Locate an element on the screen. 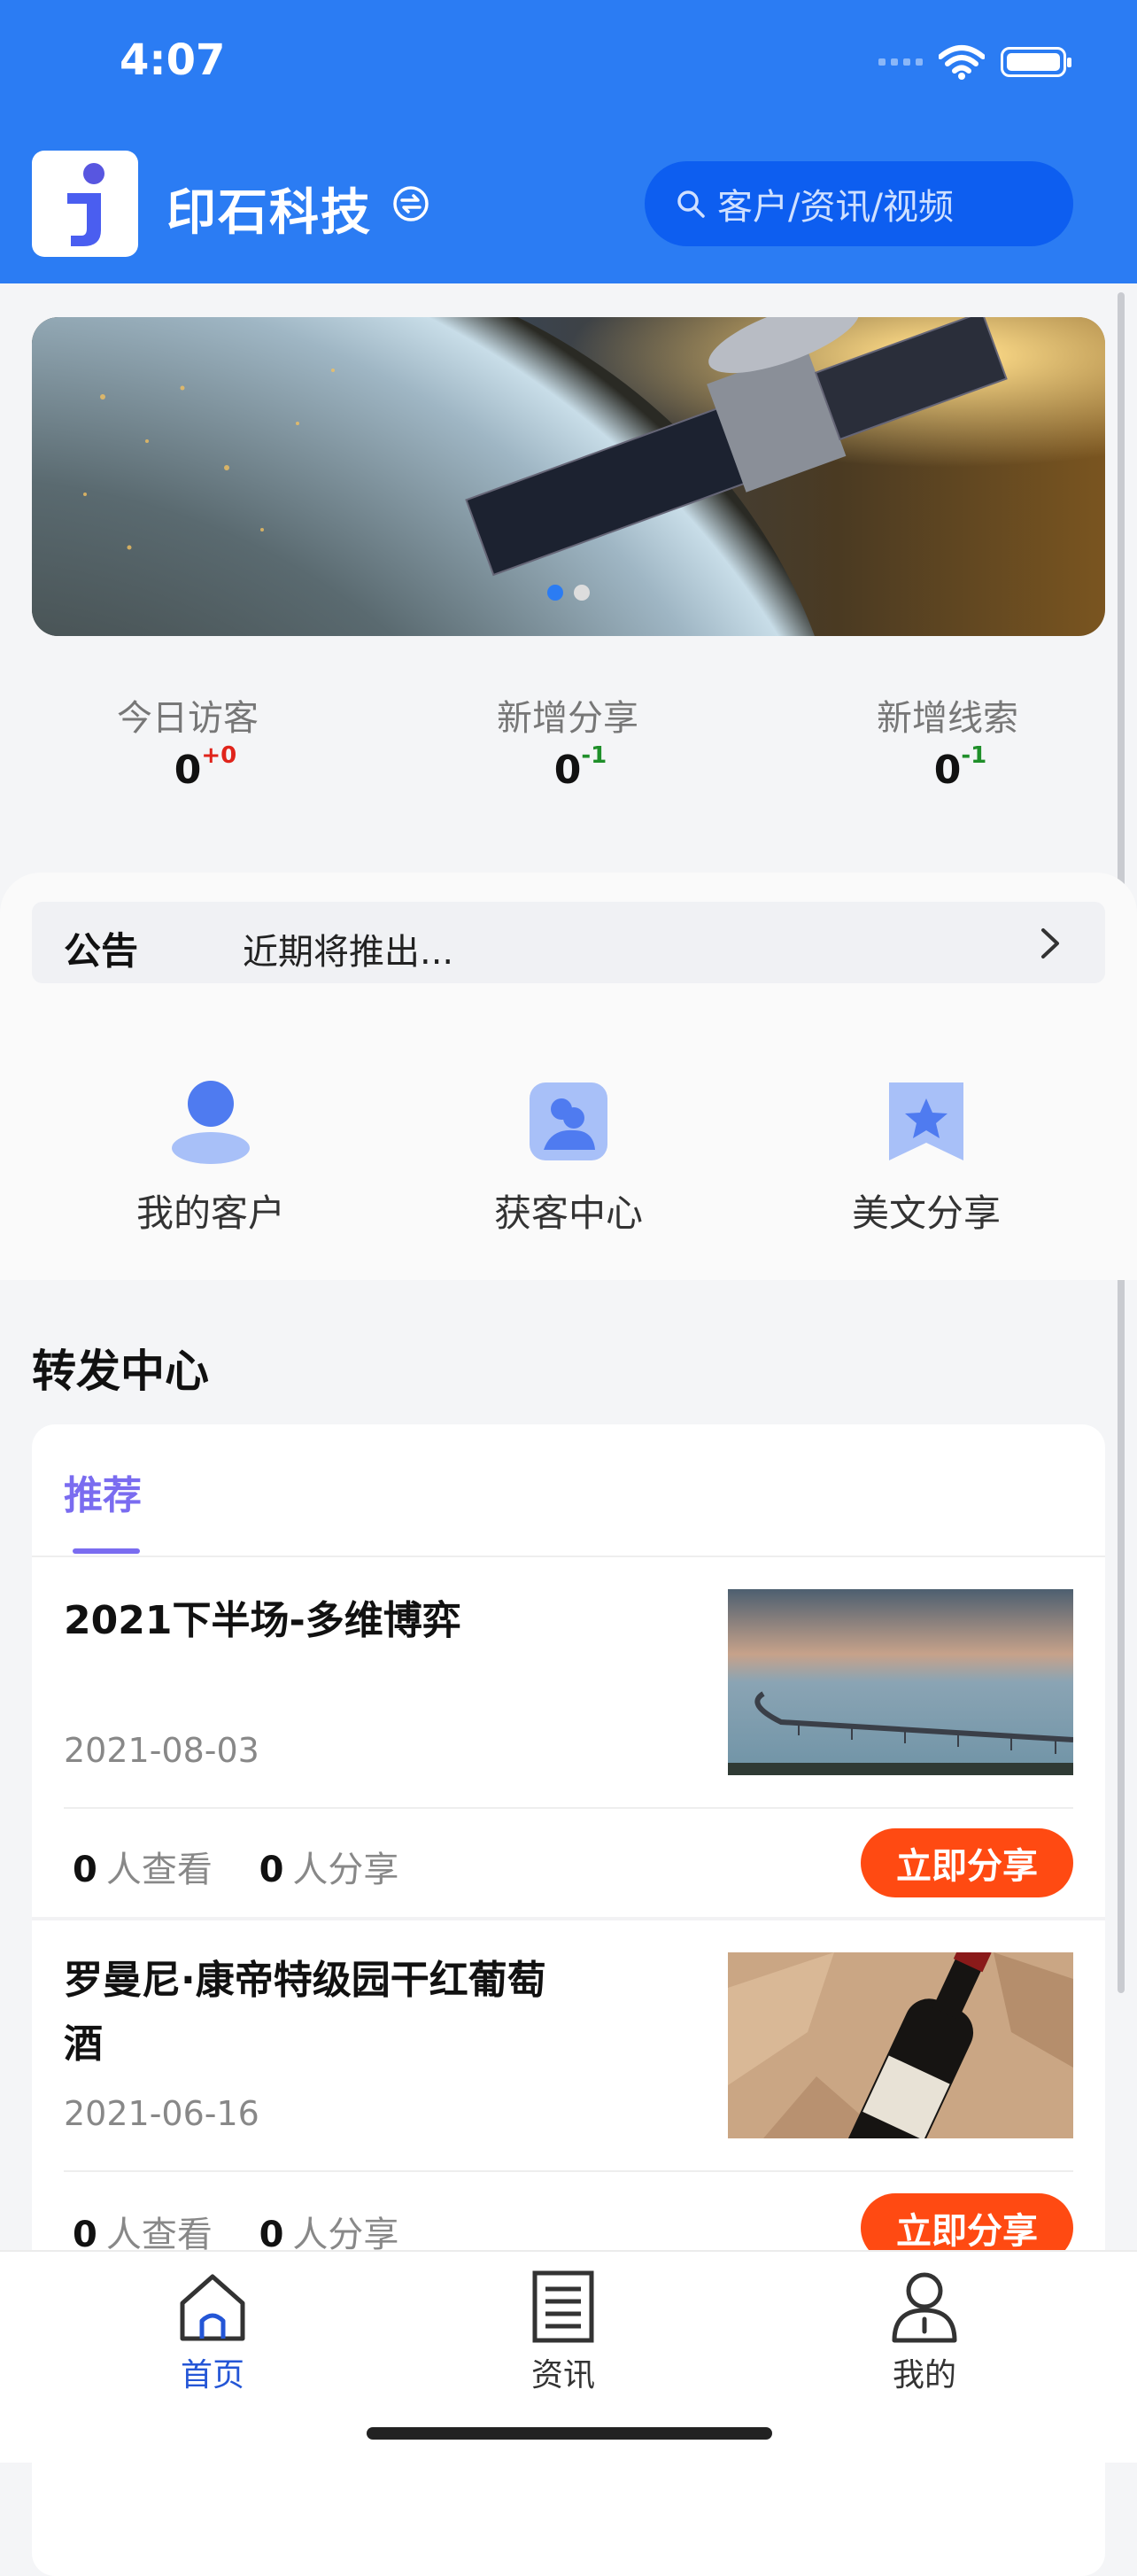 The image size is (1137, 2576). tab-label: 首页 is located at coordinates (212, 2375).